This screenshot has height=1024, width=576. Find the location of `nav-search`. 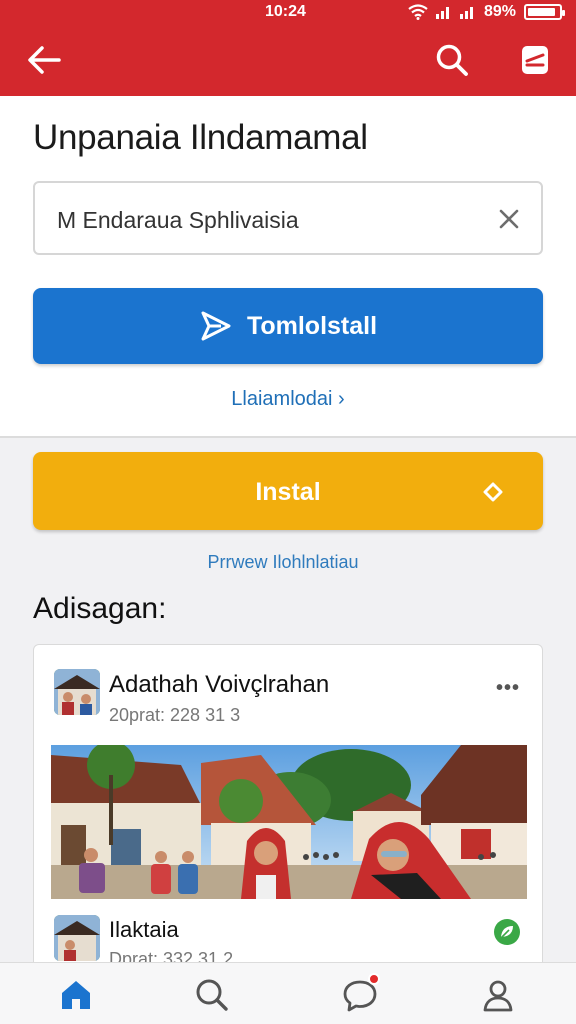

nav-search is located at coordinates (212, 995).